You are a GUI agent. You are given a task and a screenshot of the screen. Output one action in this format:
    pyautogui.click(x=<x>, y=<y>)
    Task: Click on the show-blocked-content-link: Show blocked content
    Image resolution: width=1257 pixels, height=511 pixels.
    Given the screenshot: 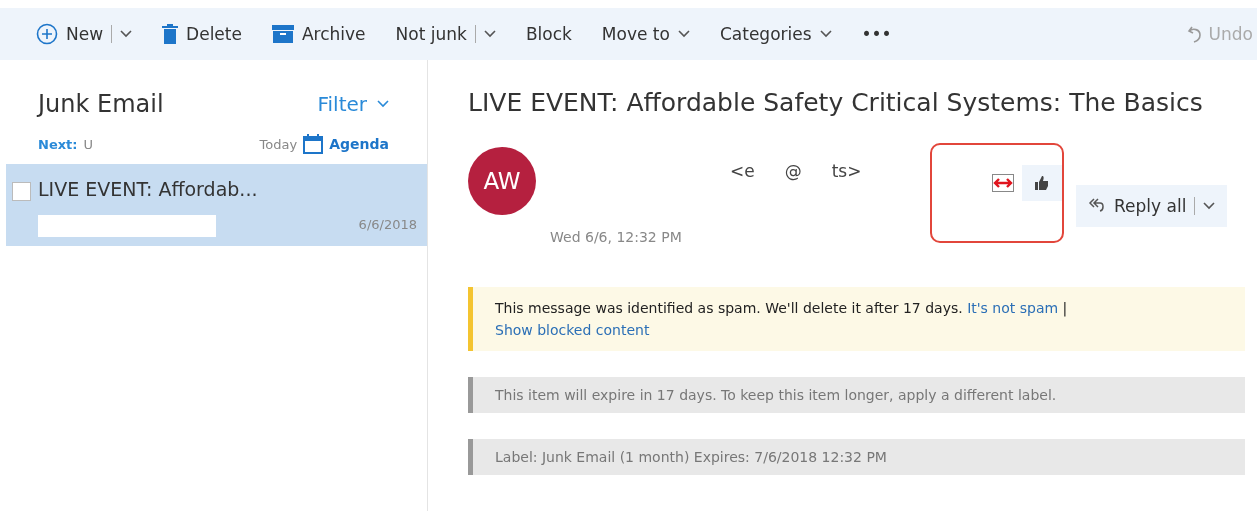 What is the action you would take?
    pyautogui.click(x=572, y=330)
    